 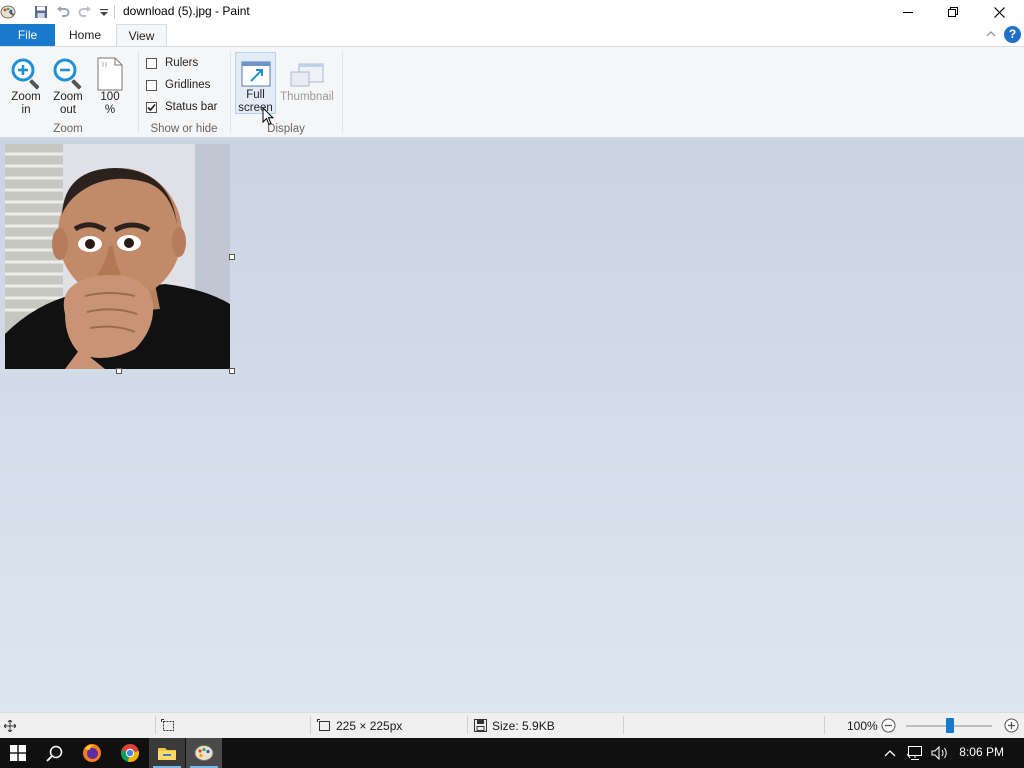 What do you see at coordinates (232, 371) in the screenshot?
I see `resize-handle-corner` at bounding box center [232, 371].